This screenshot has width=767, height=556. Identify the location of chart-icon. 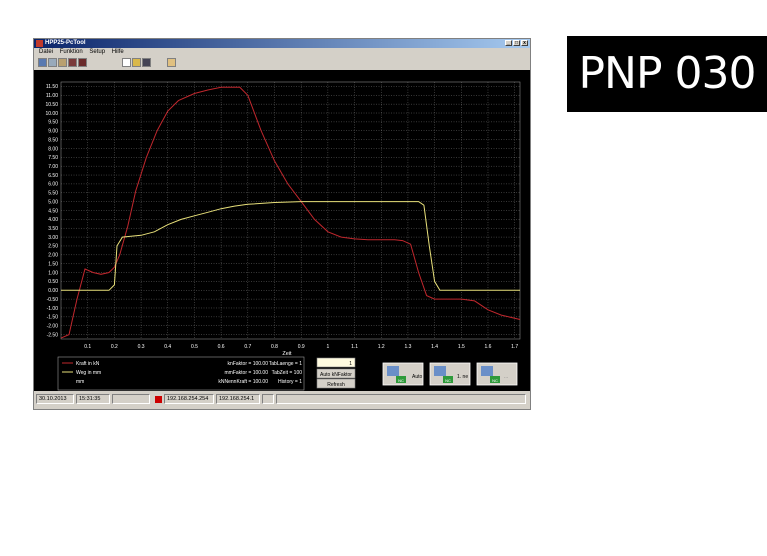
(42, 62).